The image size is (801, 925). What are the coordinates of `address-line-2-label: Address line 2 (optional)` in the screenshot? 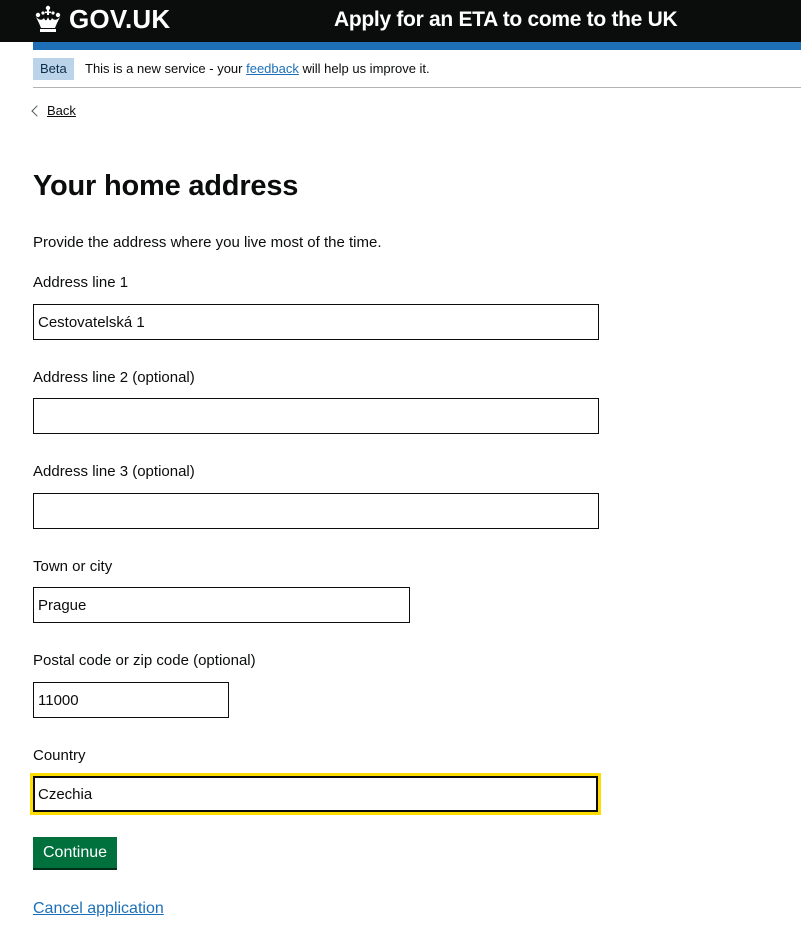 It's located at (114, 377).